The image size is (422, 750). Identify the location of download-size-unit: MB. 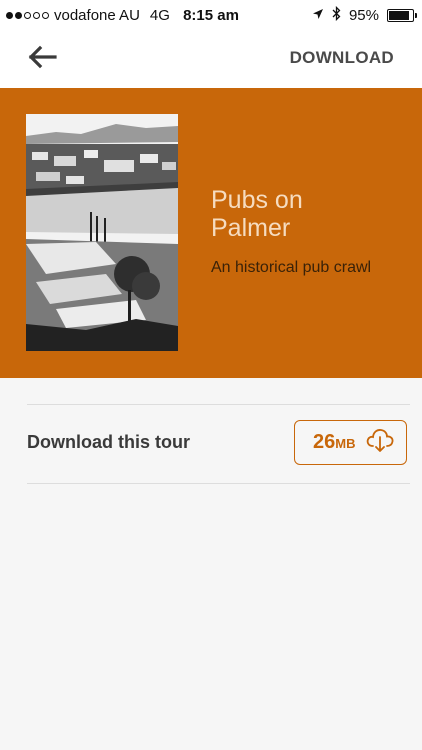
(345, 443).